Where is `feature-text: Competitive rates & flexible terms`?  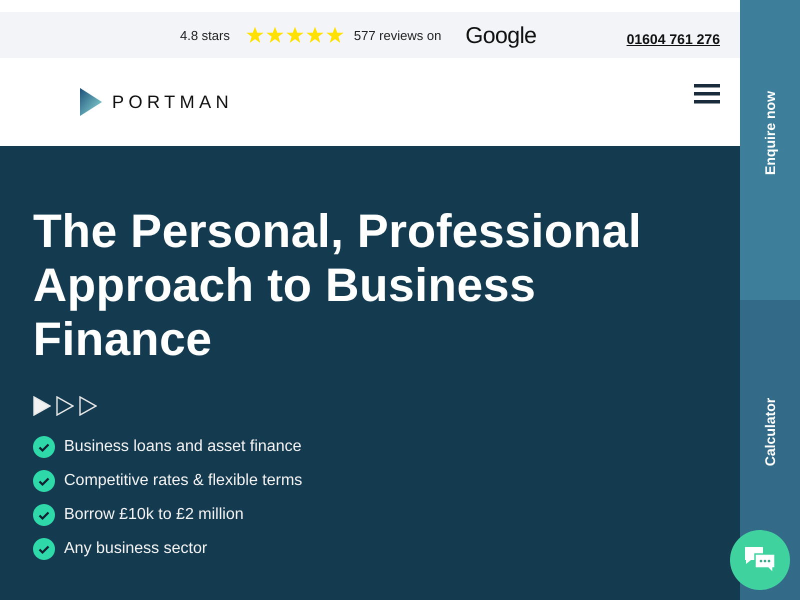
feature-text: Competitive rates & flexible terms is located at coordinates (183, 481).